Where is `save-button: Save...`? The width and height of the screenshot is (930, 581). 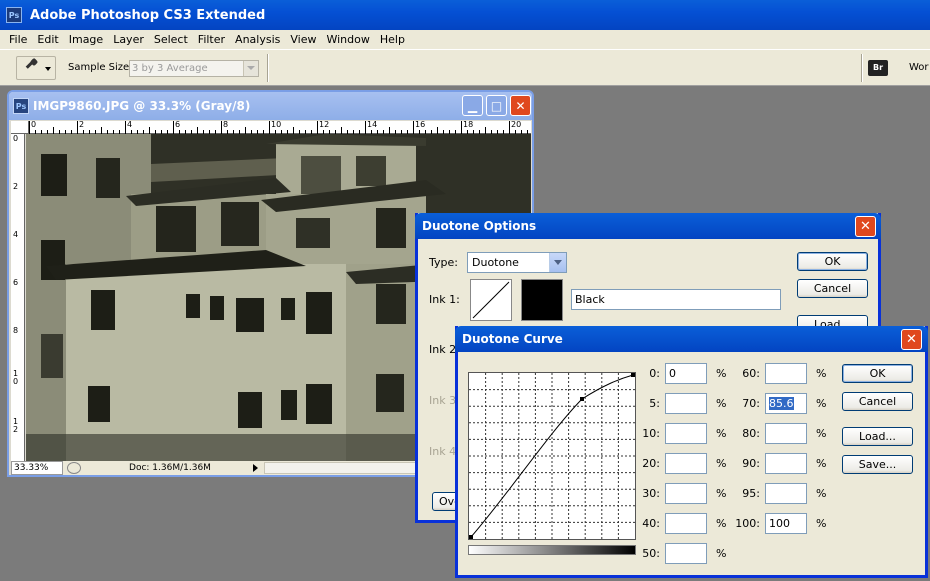 save-button: Save... is located at coordinates (877, 464).